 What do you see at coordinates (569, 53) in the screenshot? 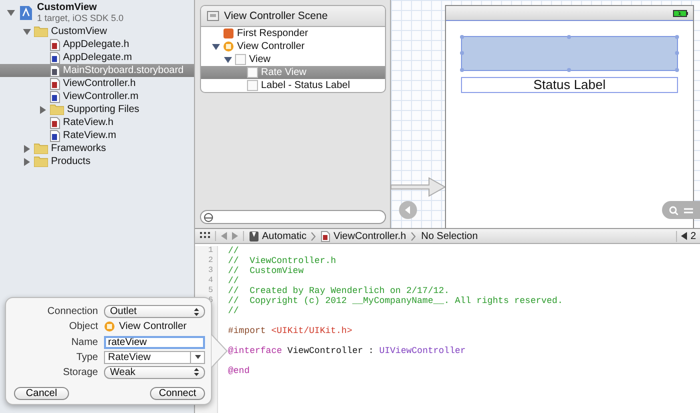
I see `rate-view` at bounding box center [569, 53].